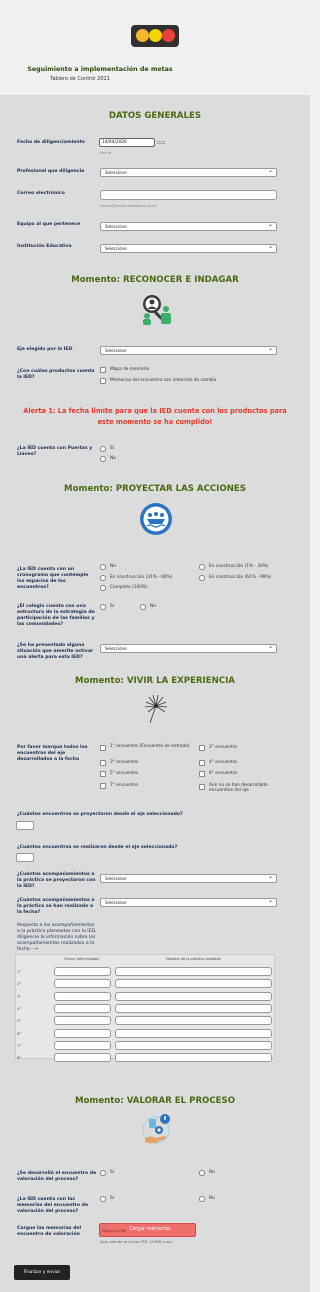  Describe the element at coordinates (156, 709) in the screenshot. I see `dandelion-icon` at that location.